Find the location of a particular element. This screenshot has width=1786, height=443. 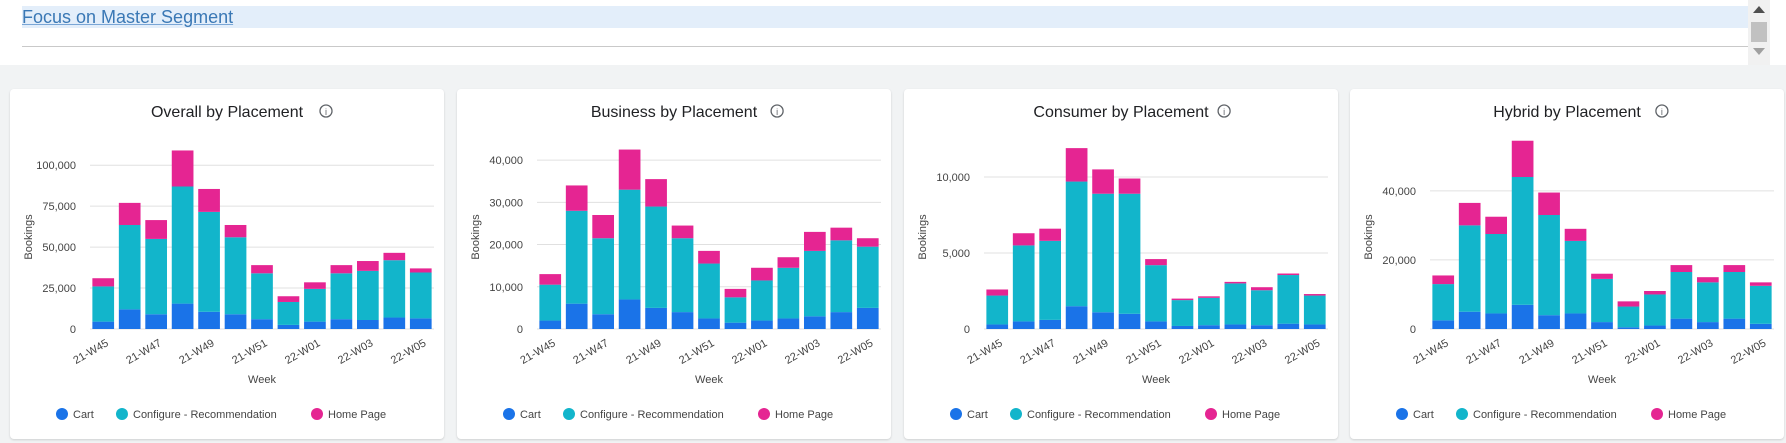

page-title: Focus on Master Segment is located at coordinates (127, 17).